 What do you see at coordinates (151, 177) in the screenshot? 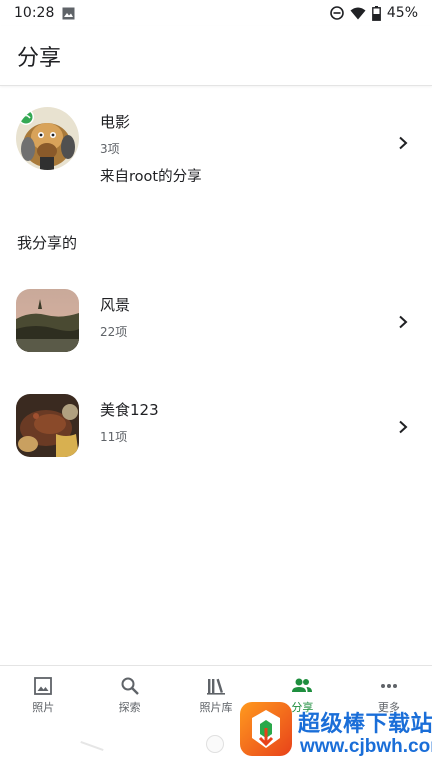
I see `album-owner: 来自root的分享` at bounding box center [151, 177].